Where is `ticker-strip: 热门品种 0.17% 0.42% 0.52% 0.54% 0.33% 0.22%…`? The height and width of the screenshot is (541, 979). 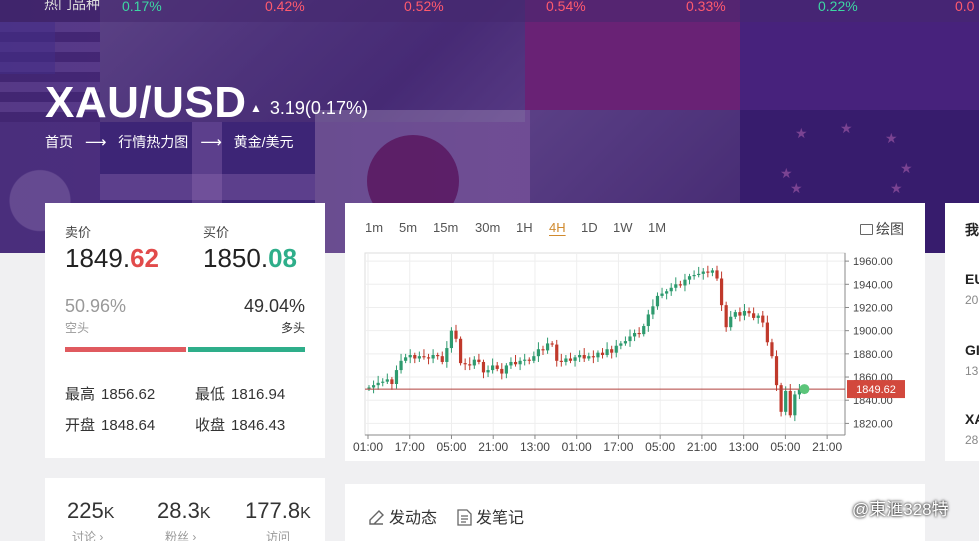 ticker-strip: 热门品种 0.17% 0.42% 0.52% 0.54% 0.33% 0.22%… is located at coordinates (489, 11).